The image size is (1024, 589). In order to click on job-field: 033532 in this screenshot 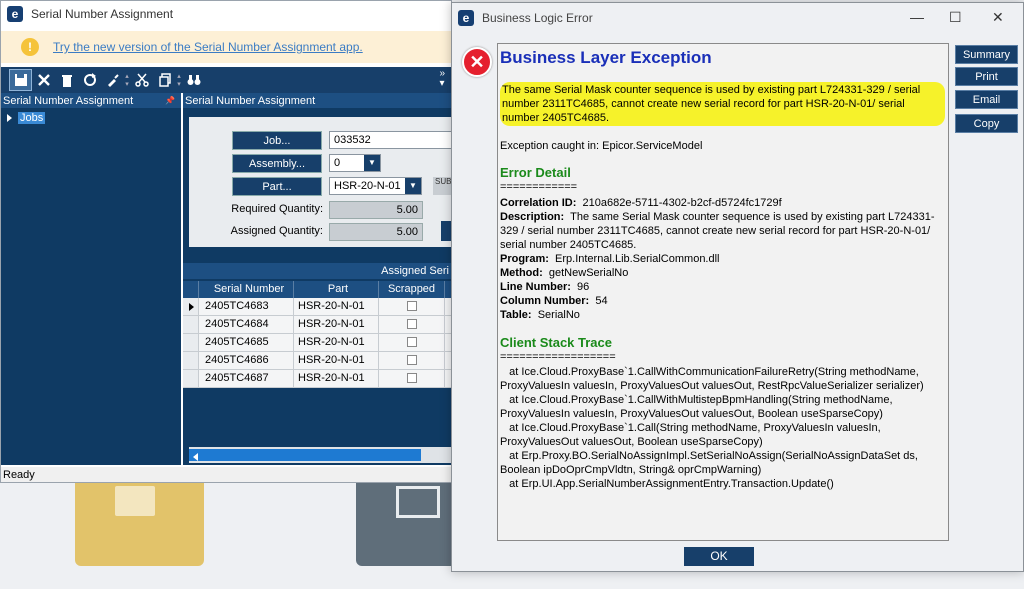, I will do `click(390, 140)`.